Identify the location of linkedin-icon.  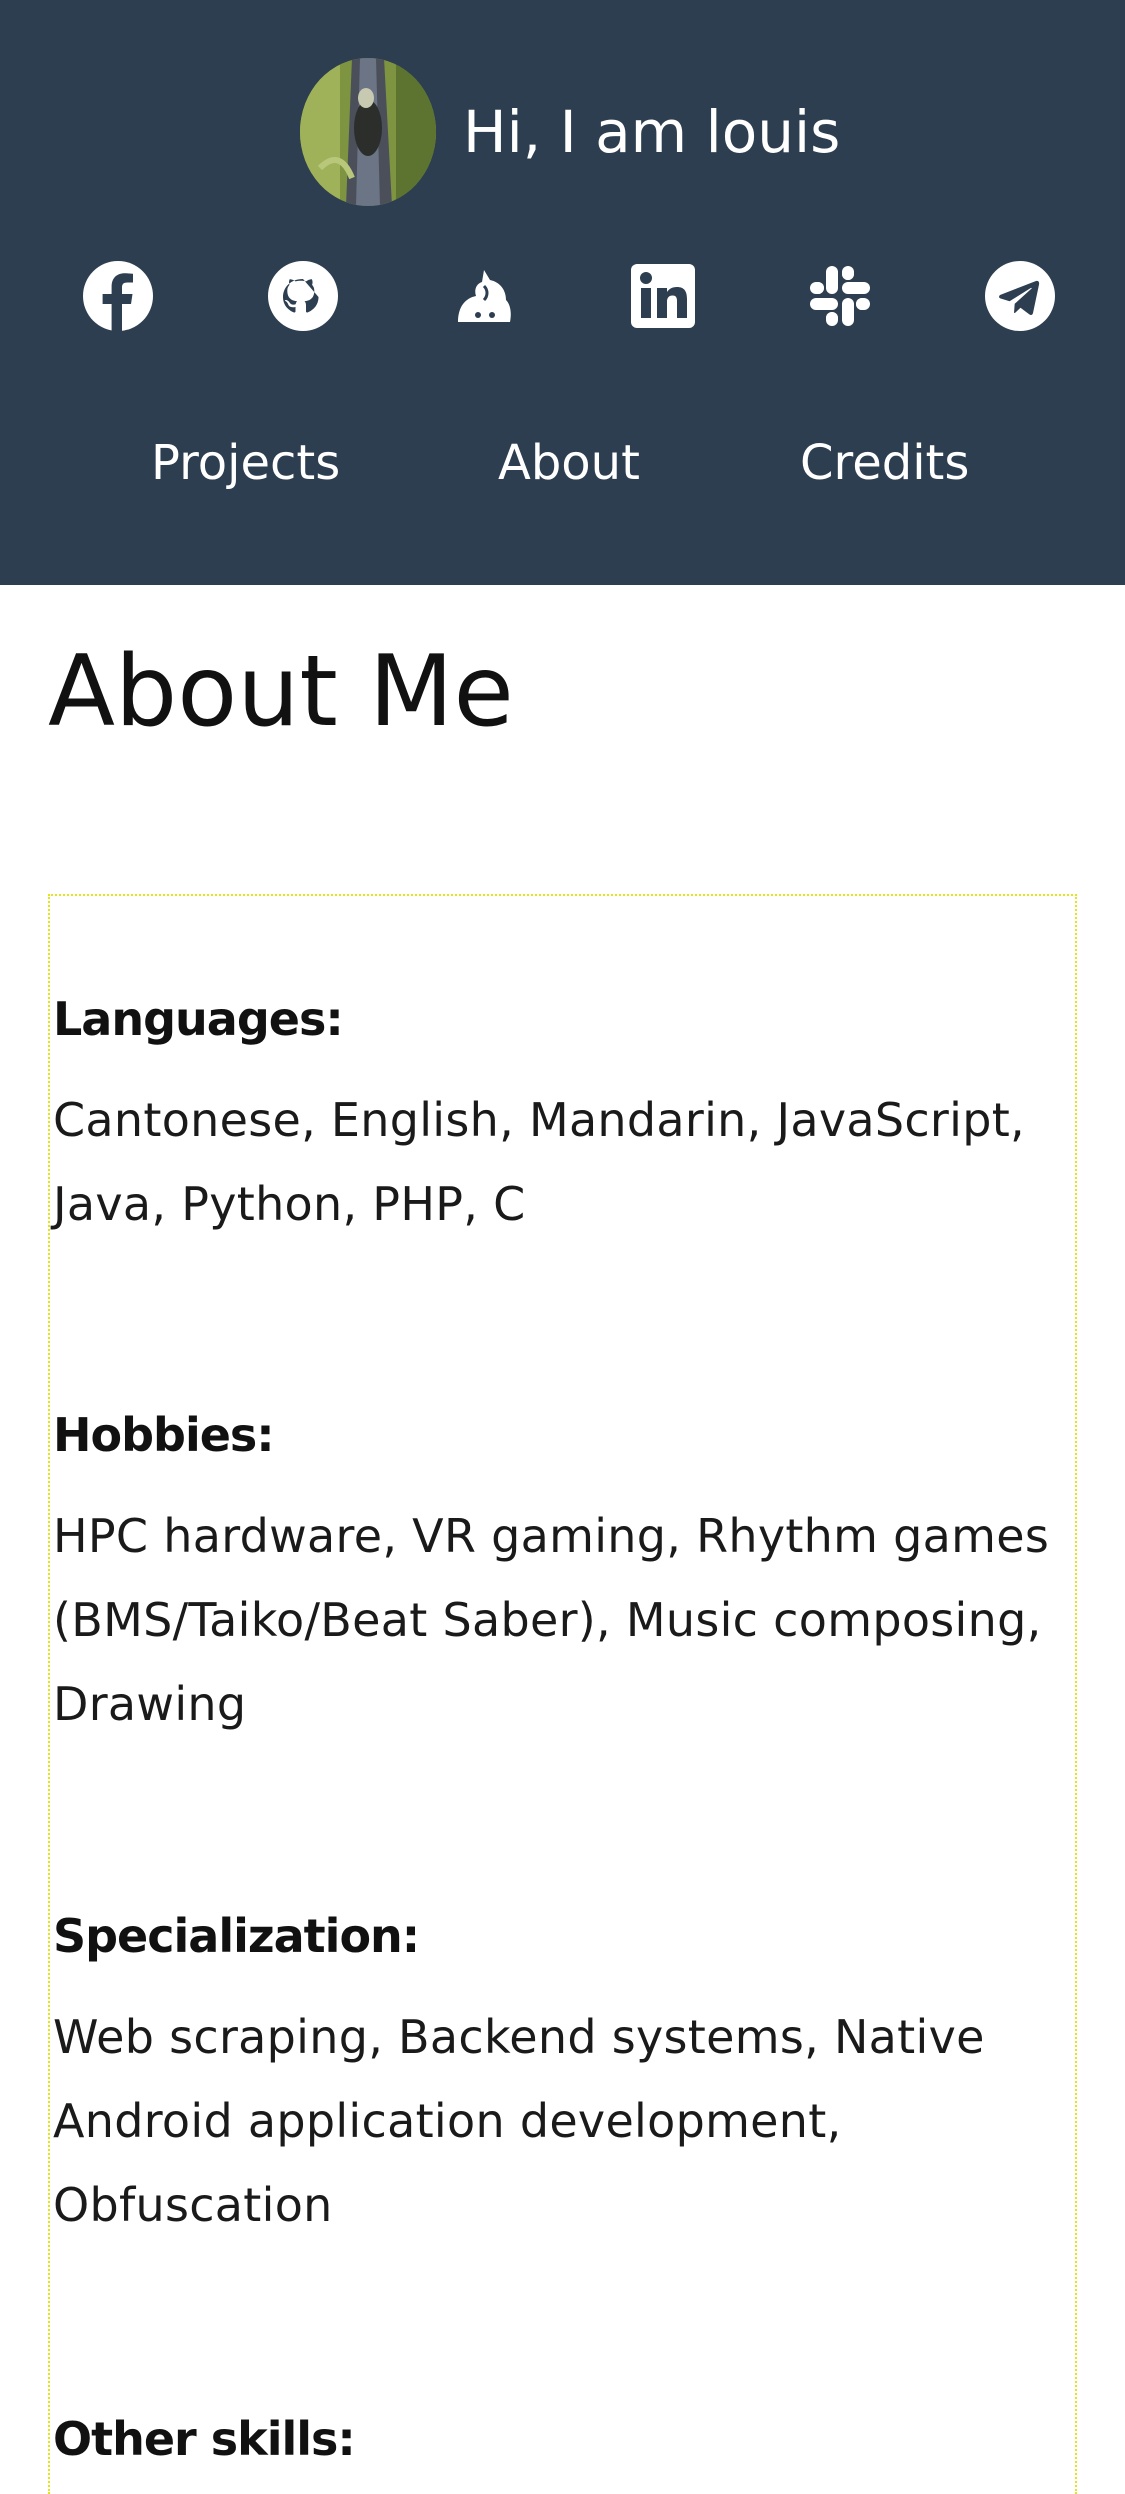
(663, 296).